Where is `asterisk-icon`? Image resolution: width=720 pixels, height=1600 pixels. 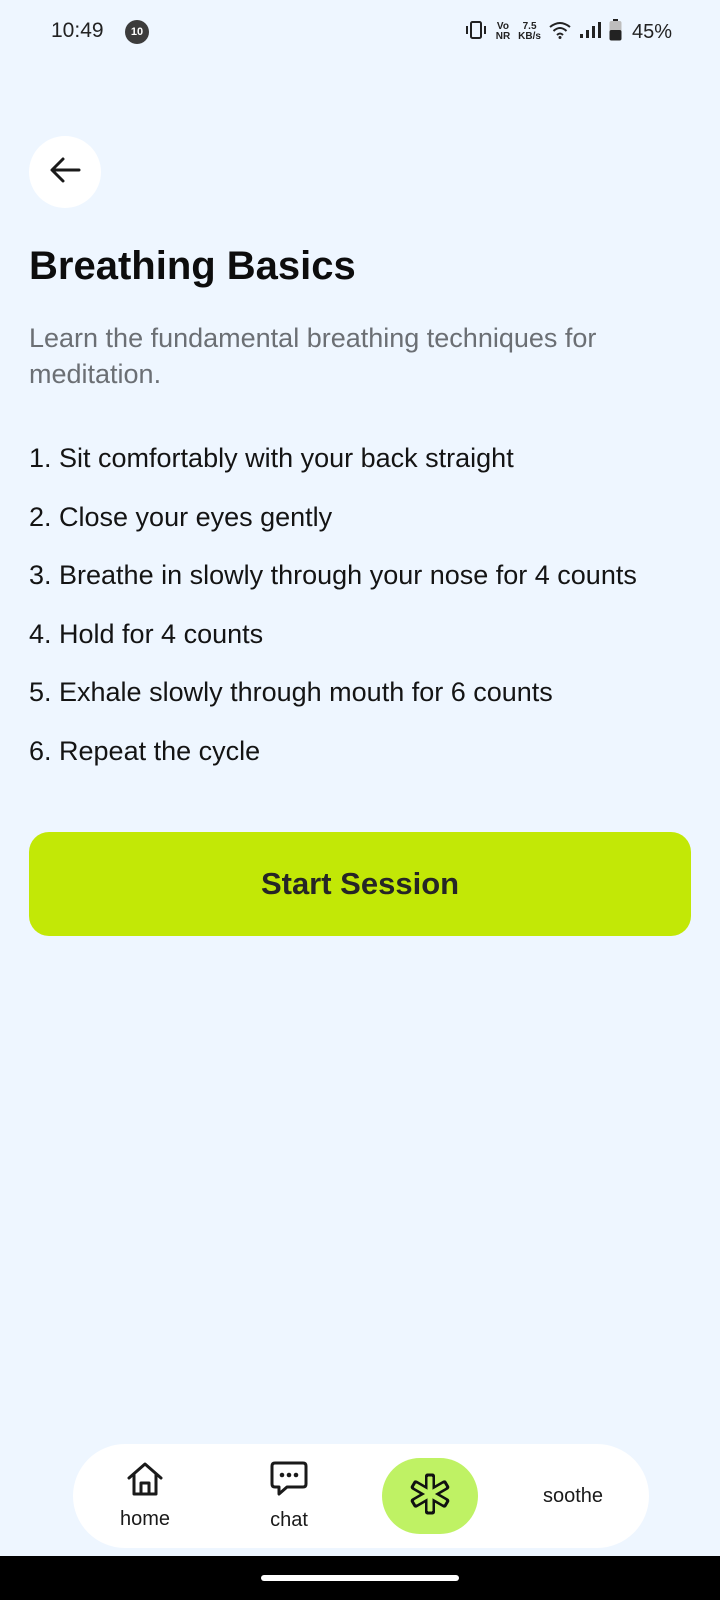
asterisk-icon is located at coordinates (430, 1496).